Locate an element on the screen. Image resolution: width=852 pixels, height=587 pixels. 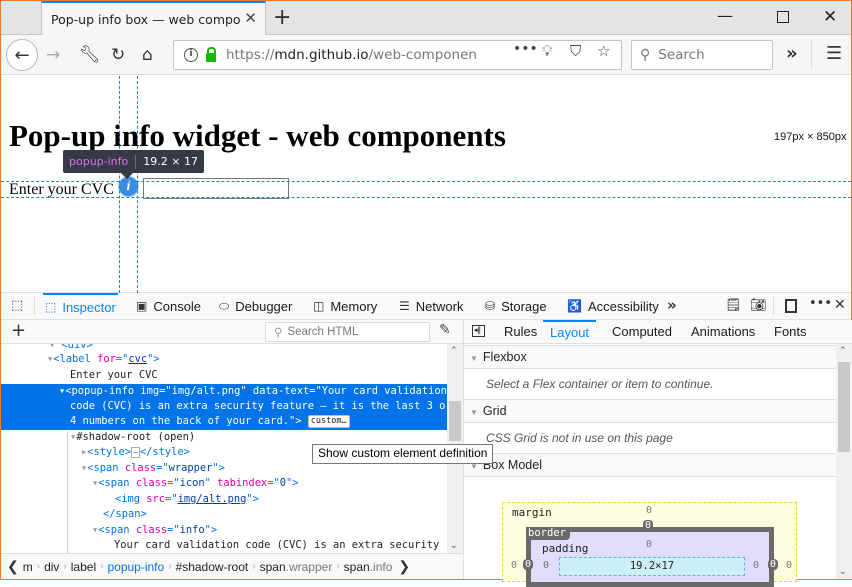
breadcrumb-scroll-left-icon: ❮ is located at coordinates (13, 566).